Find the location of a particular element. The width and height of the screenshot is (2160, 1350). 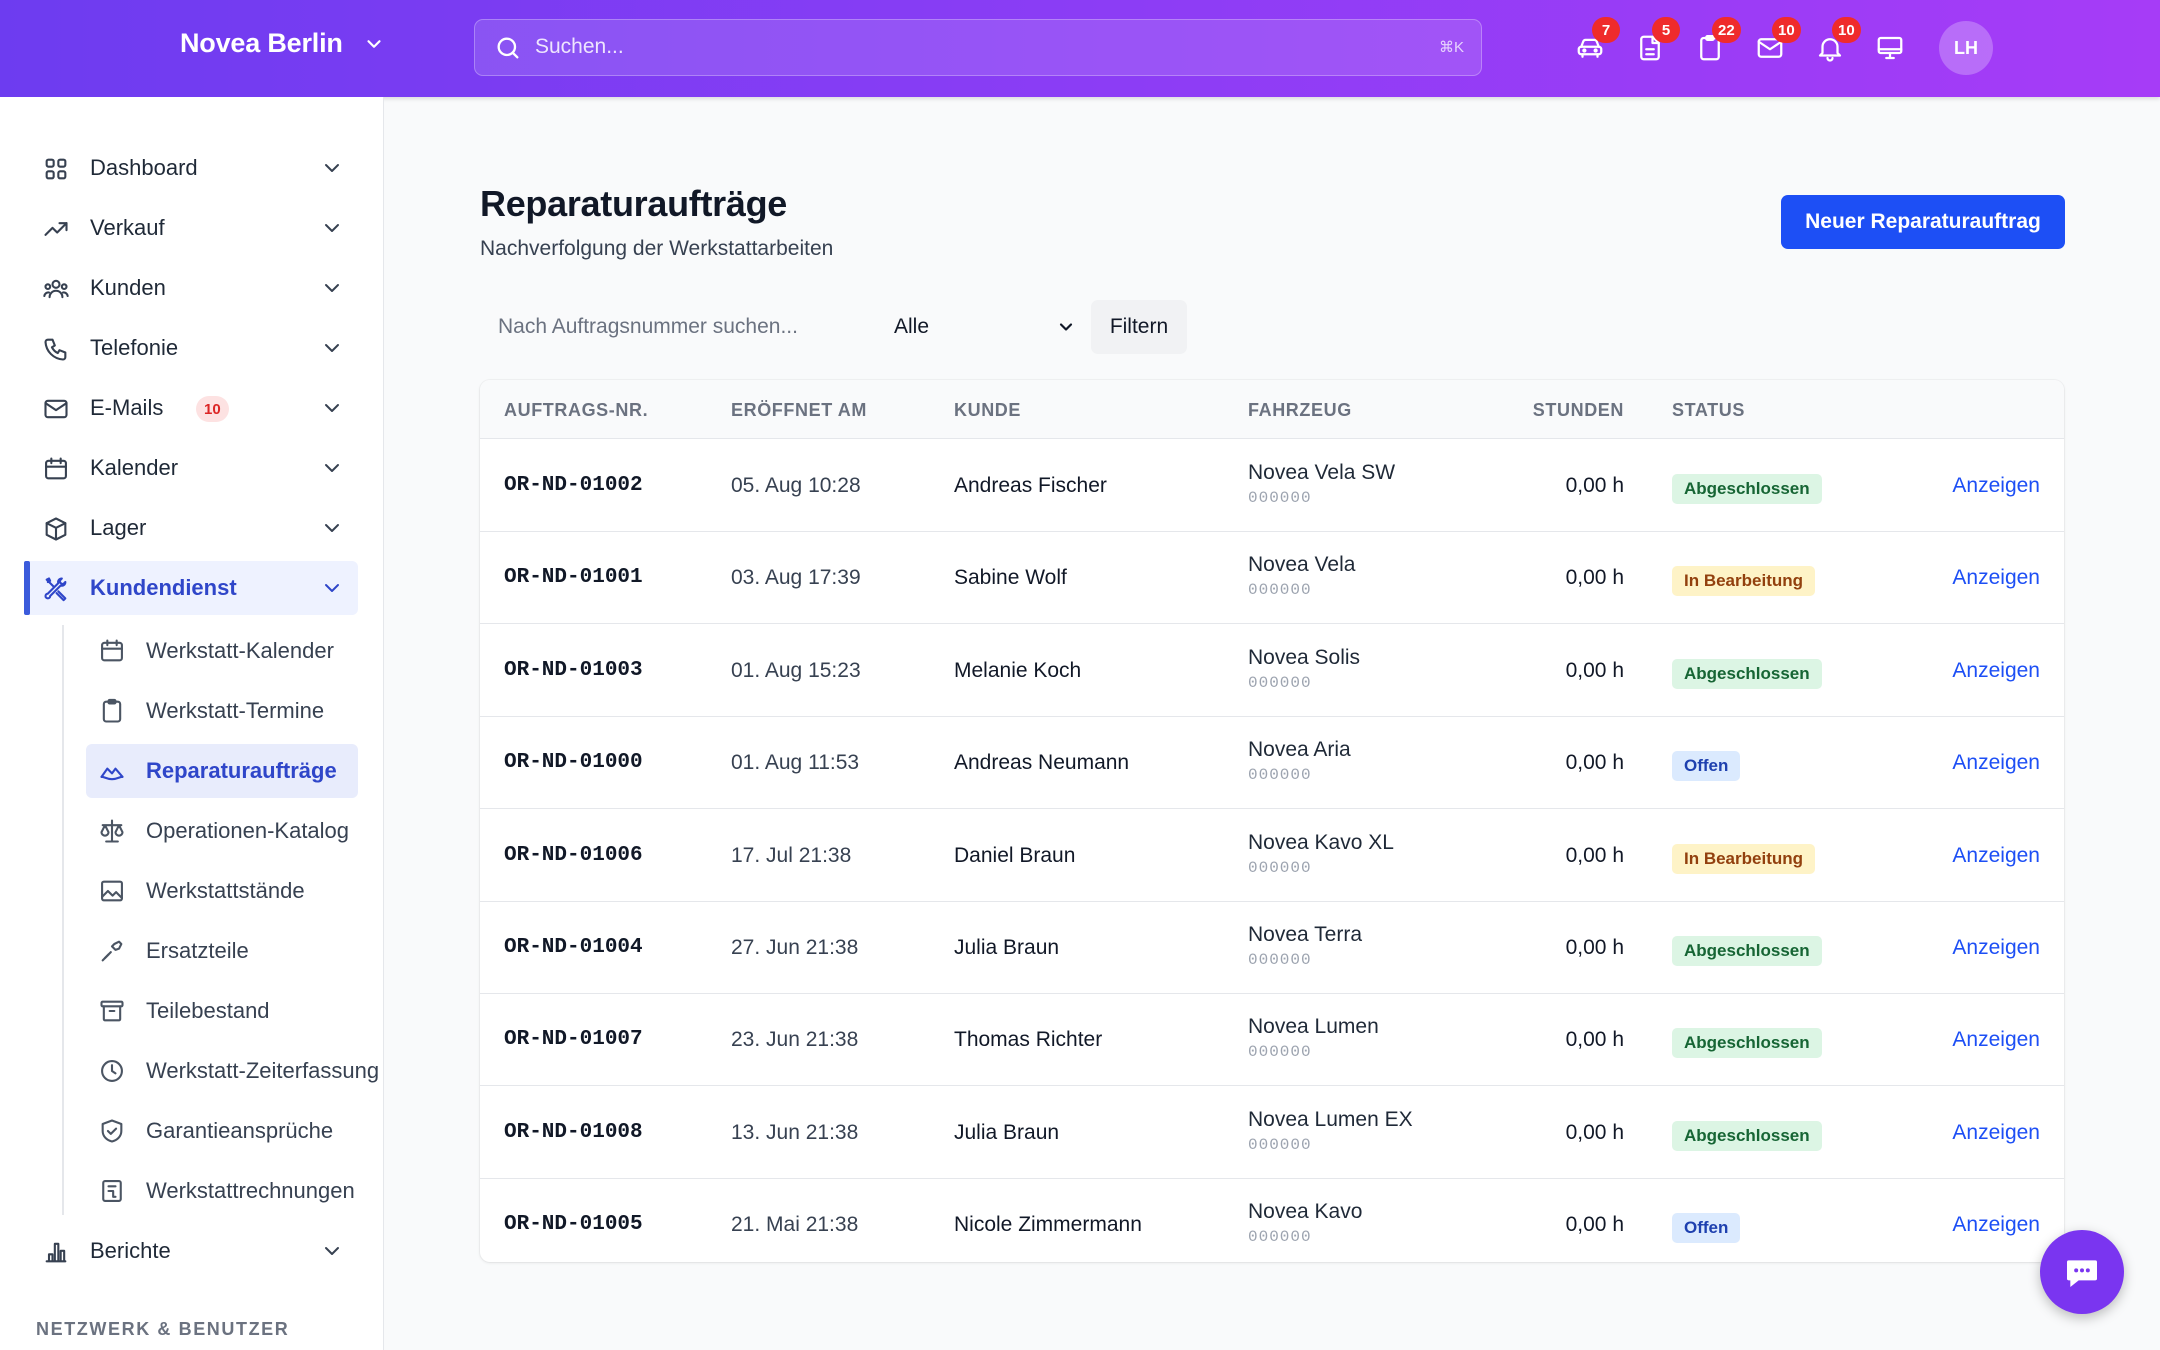

sidebar-item-telefonie: Telefonie is located at coordinates (191, 348).